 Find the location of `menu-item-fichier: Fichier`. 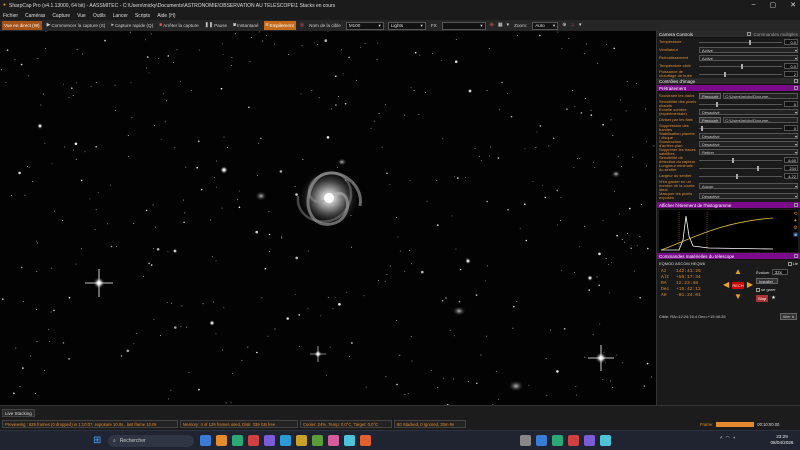

menu-item-fichier: Fichier is located at coordinates (10, 16).